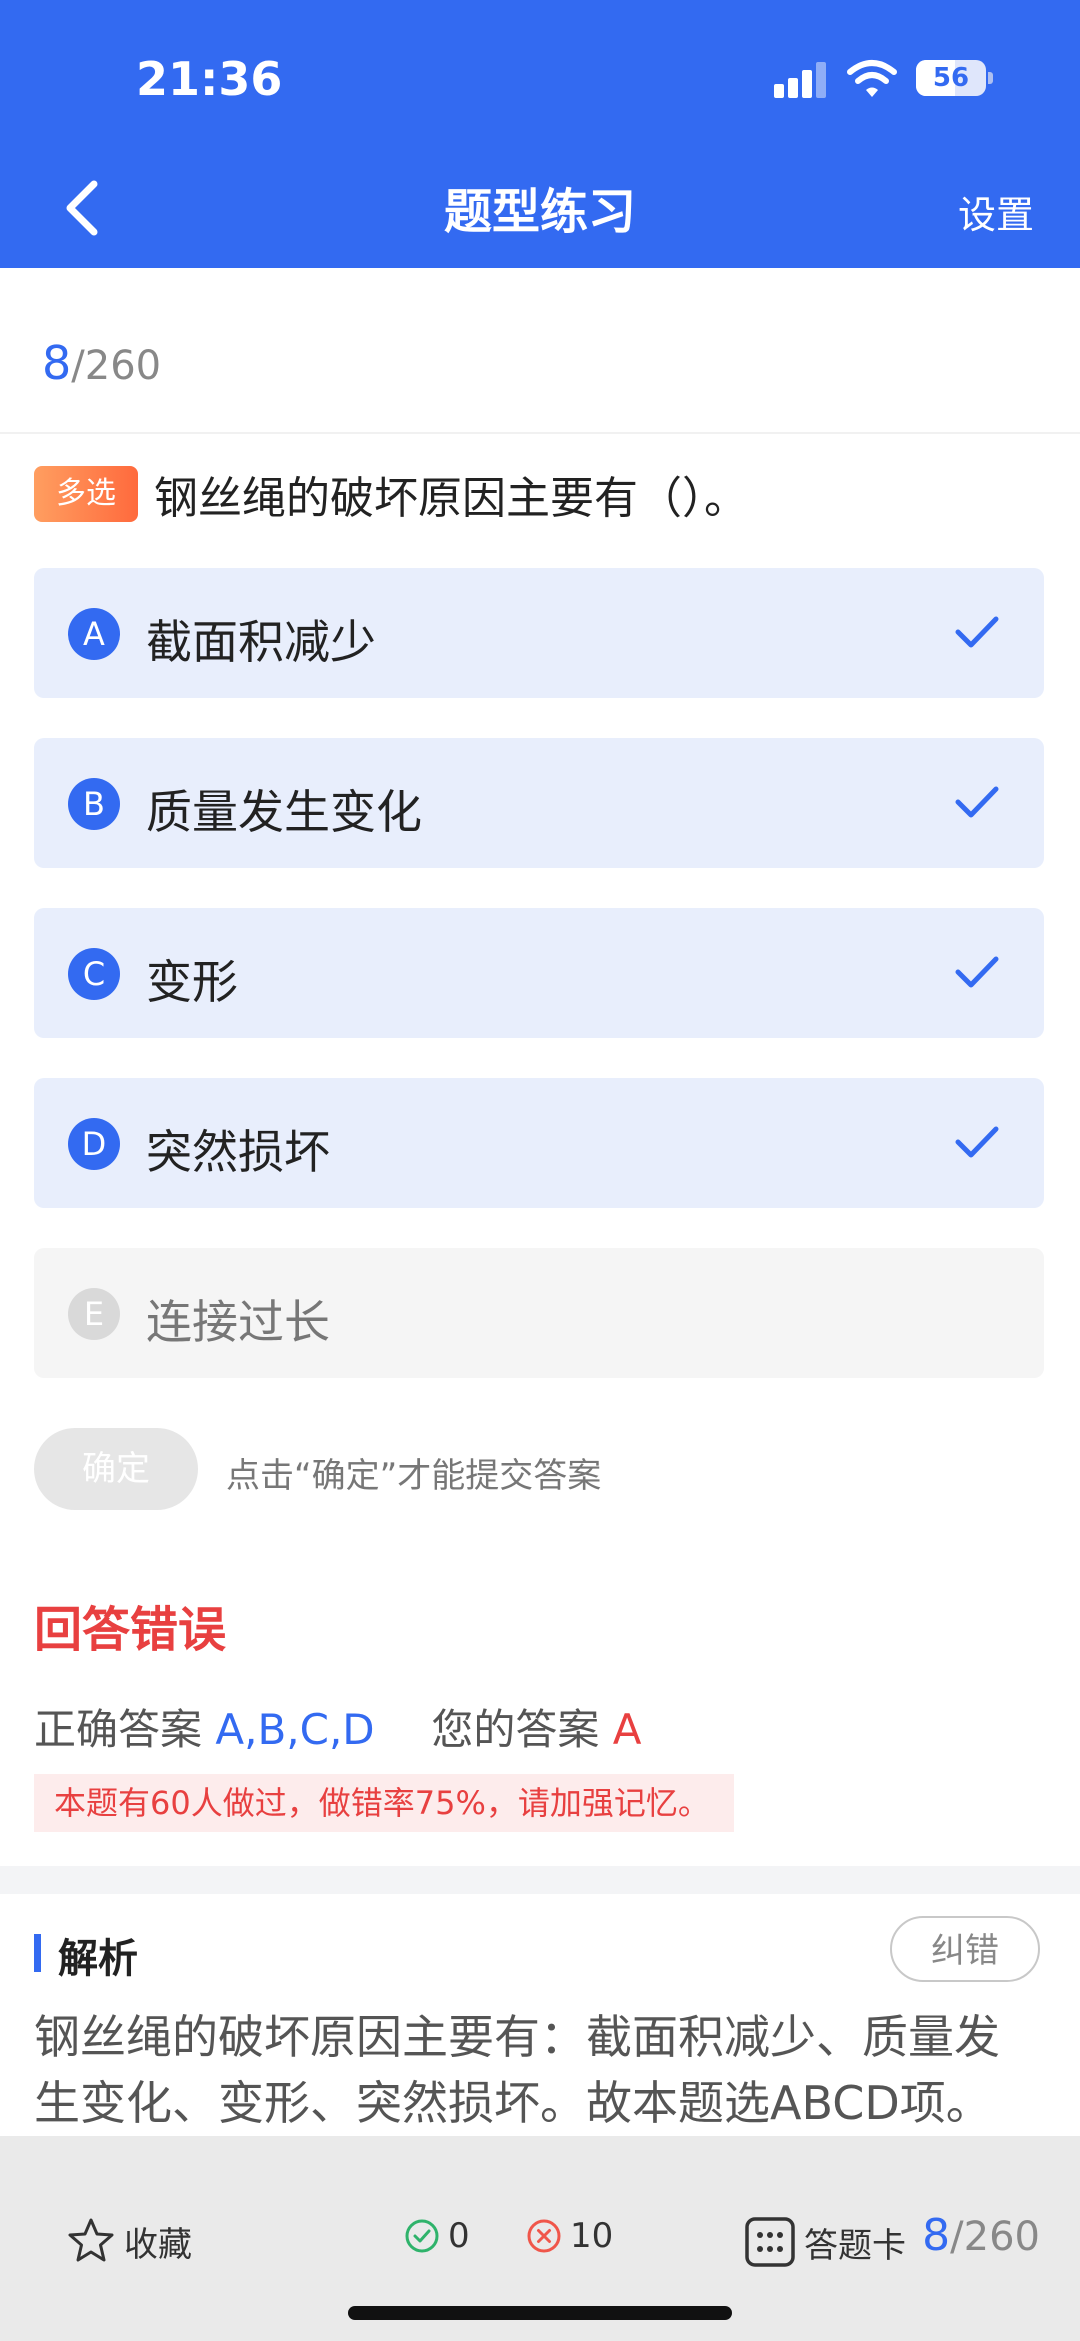 This screenshot has width=1080, height=2341. I want to click on analysis-accent-bar, so click(37, 1953).